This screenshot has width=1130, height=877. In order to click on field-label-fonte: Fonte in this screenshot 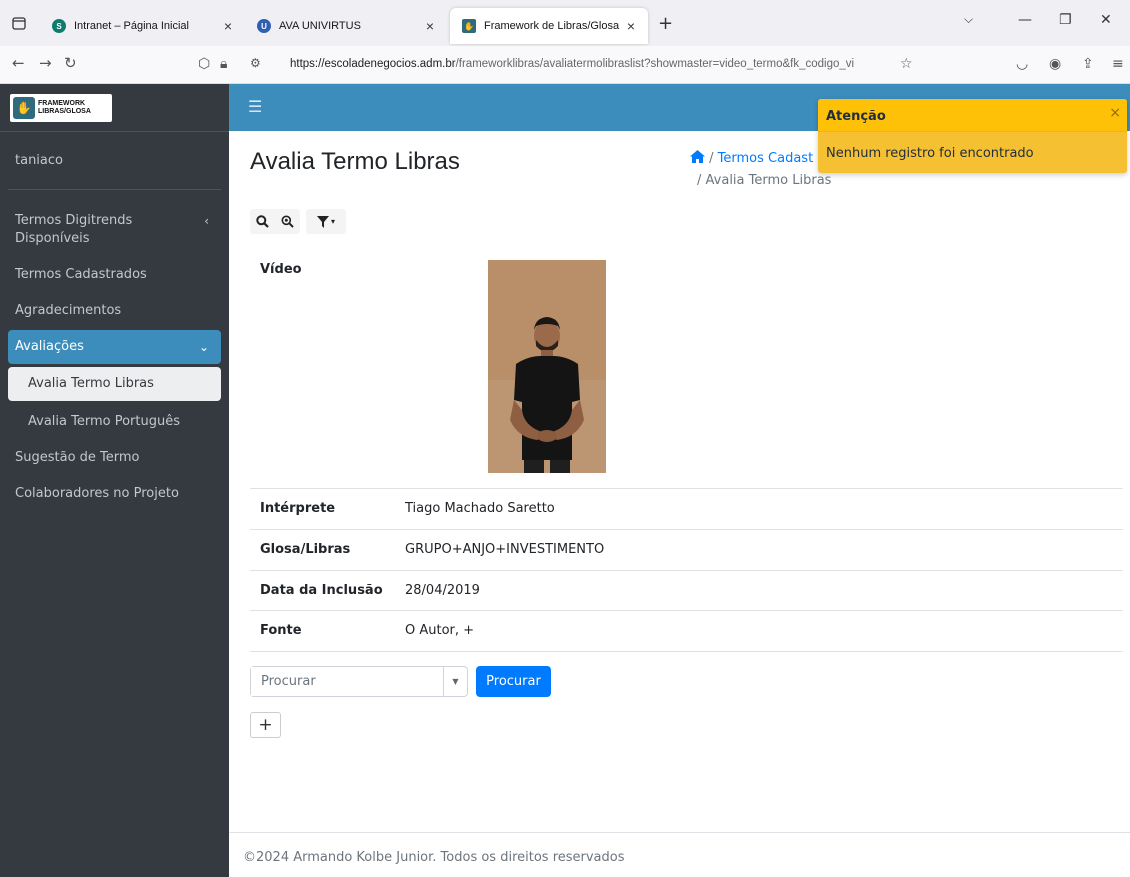, I will do `click(281, 630)`.